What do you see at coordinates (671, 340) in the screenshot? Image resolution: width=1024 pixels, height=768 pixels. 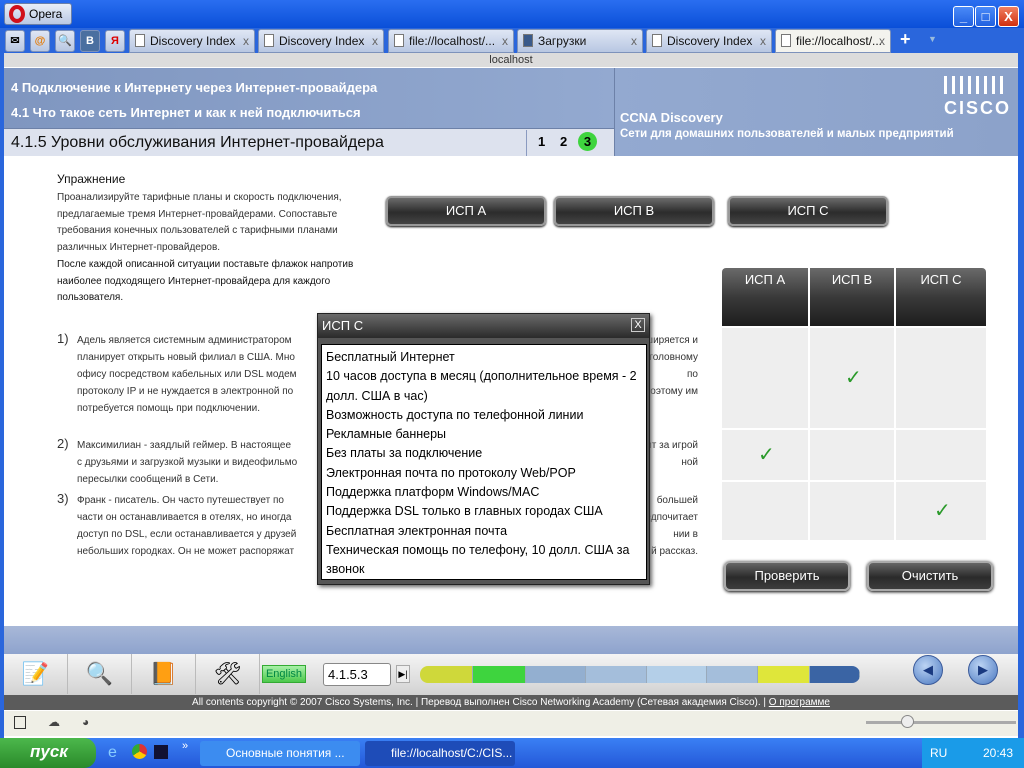 I see `scenario-text: ширяется и` at bounding box center [671, 340].